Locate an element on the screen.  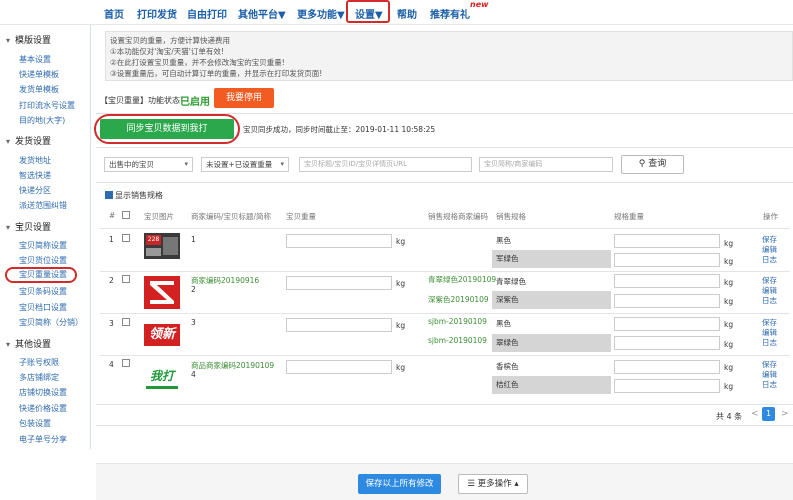
nav-help: 帮助 is located at coordinates (407, 13).